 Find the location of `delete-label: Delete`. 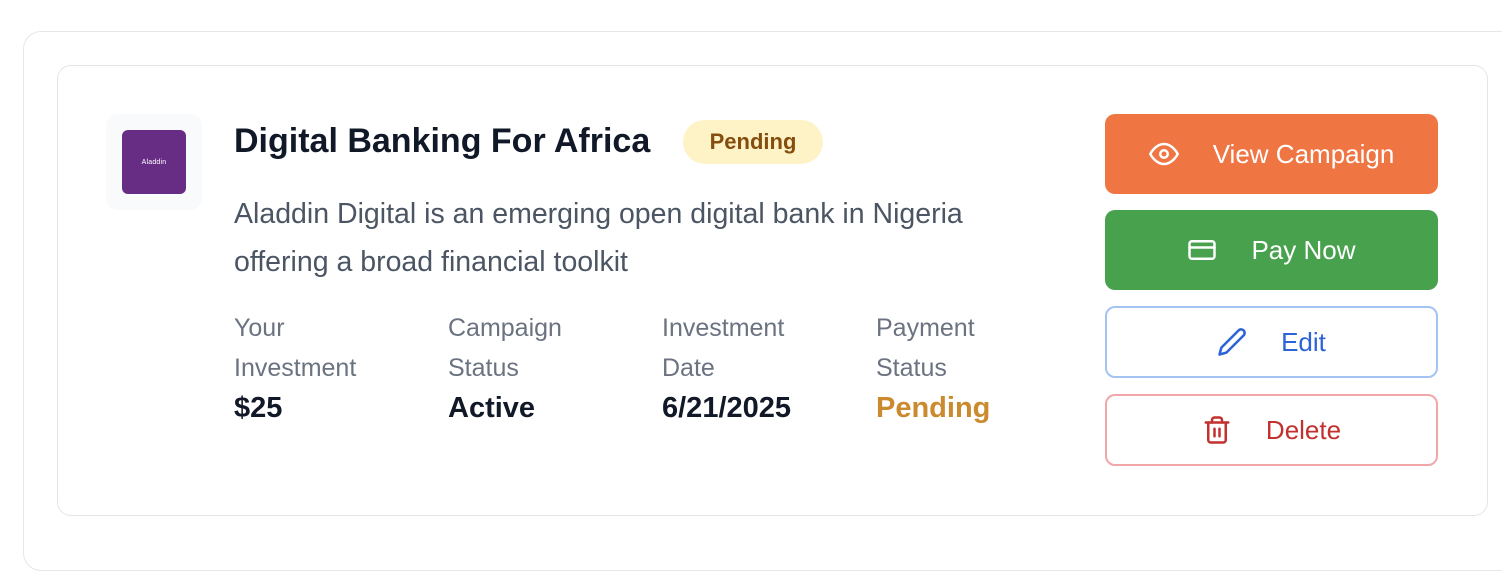

delete-label: Delete is located at coordinates (1303, 429).